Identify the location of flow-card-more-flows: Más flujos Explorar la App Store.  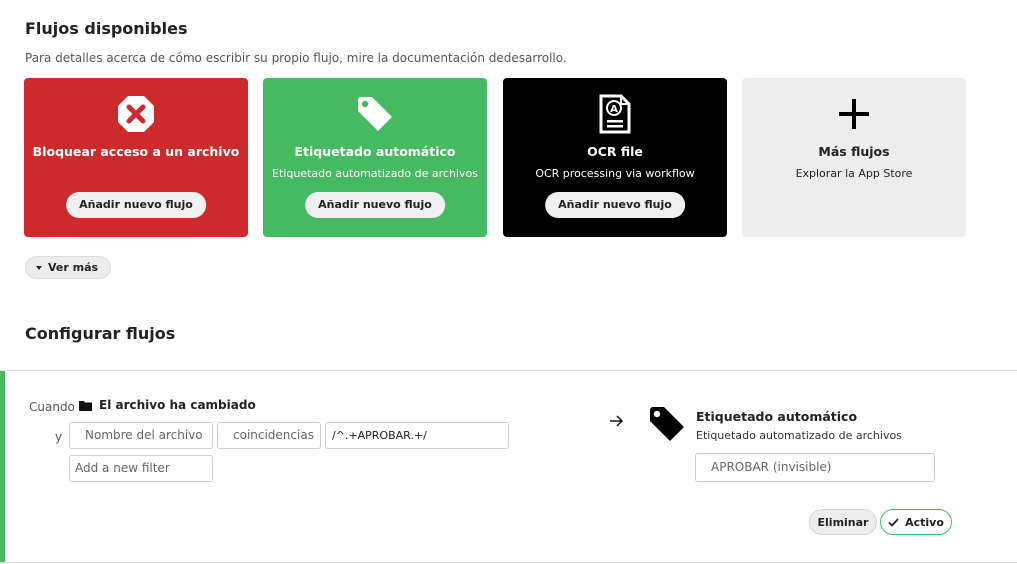
(854, 157).